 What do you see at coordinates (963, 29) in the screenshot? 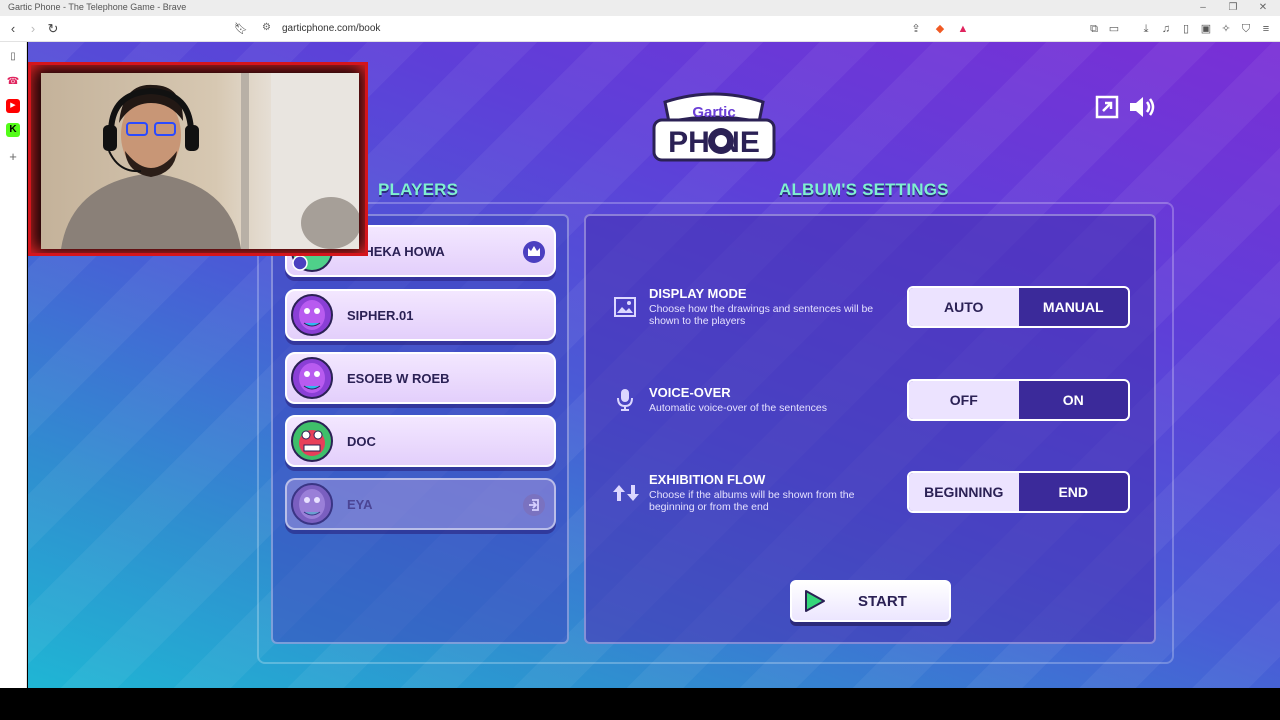
I see `brave-rewards-icon: ▲` at bounding box center [963, 29].